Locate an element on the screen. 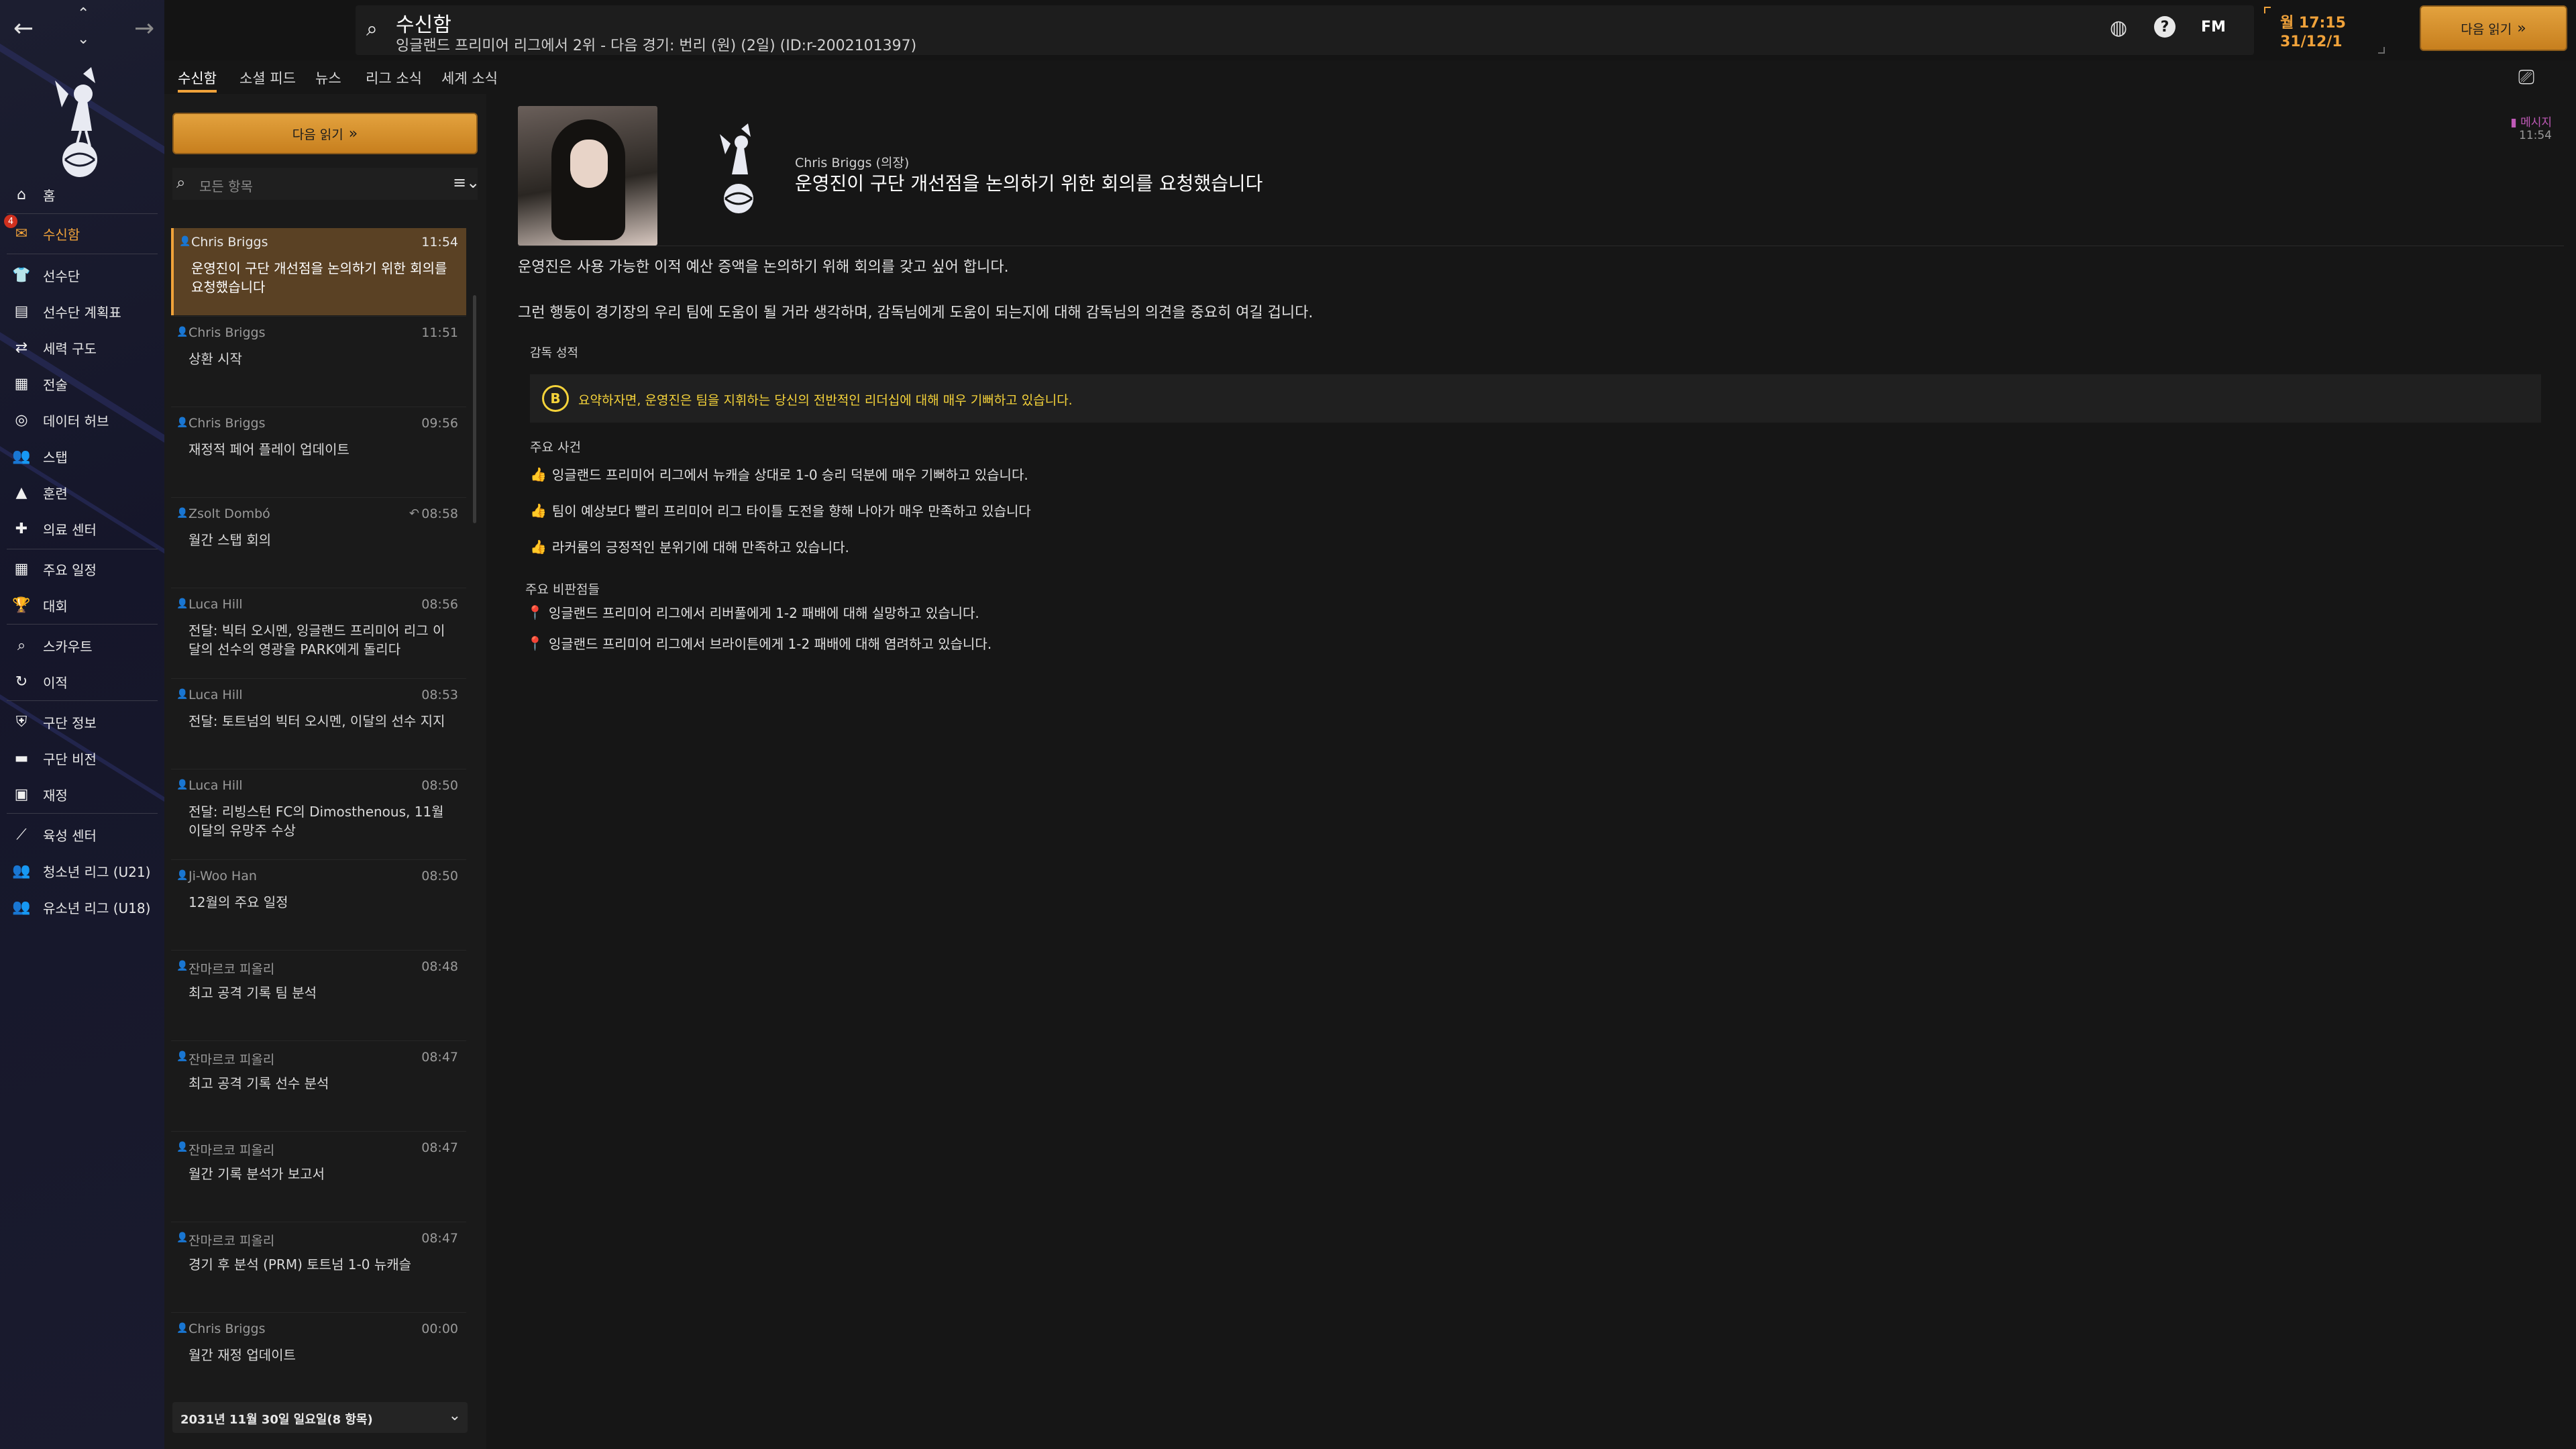  sender-name: Chris Briggs is located at coordinates (833, 163).